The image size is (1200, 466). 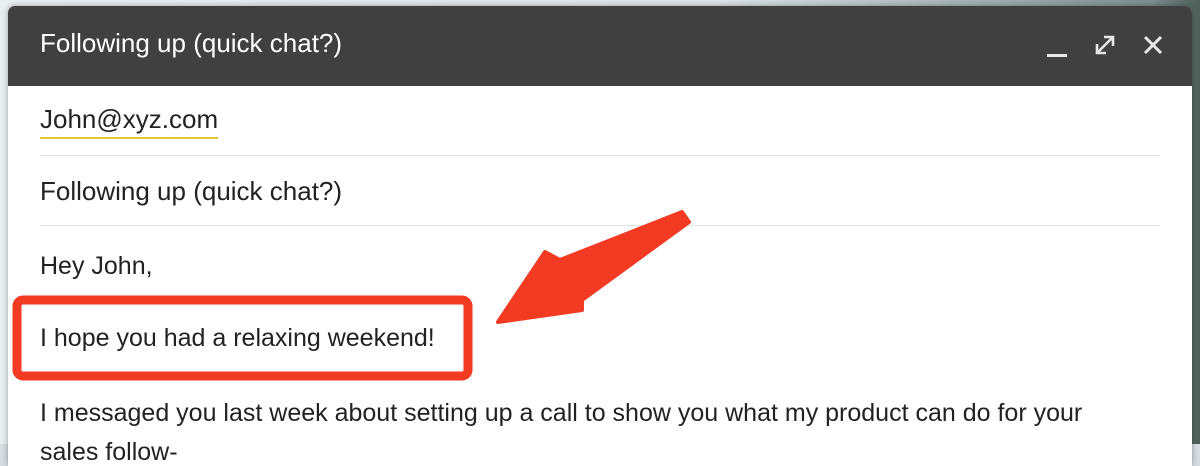 I want to click on body-highlighted-line: I hope you had a relaxing weekend!, so click(x=237, y=338).